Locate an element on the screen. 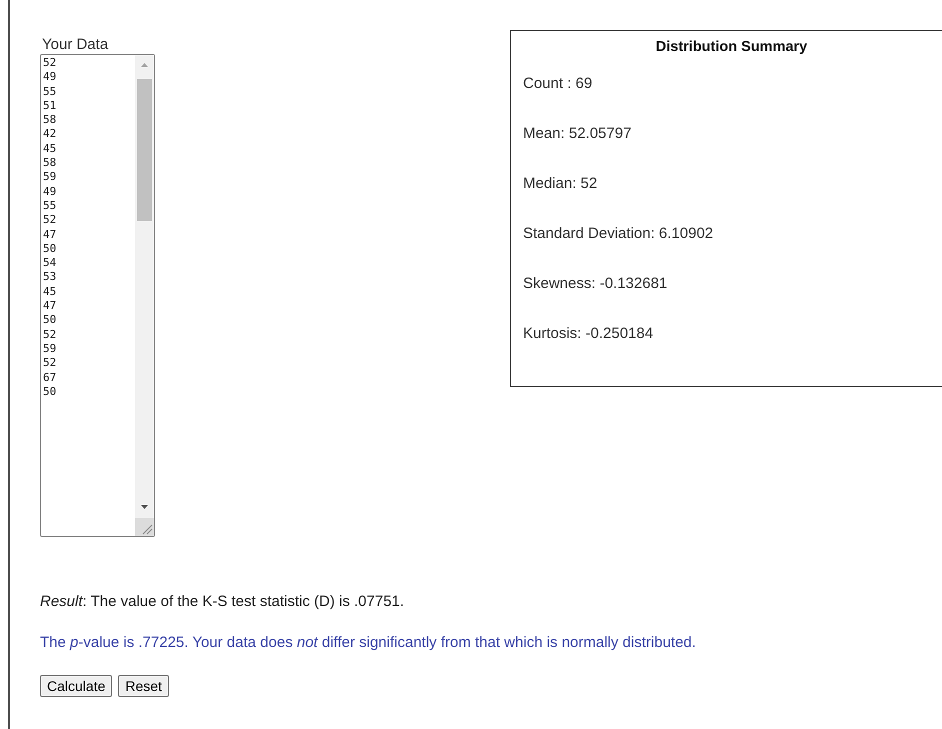 The width and height of the screenshot is (942, 729). summary-stat: Standard Deviation: 6.10902 is located at coordinates (618, 234).